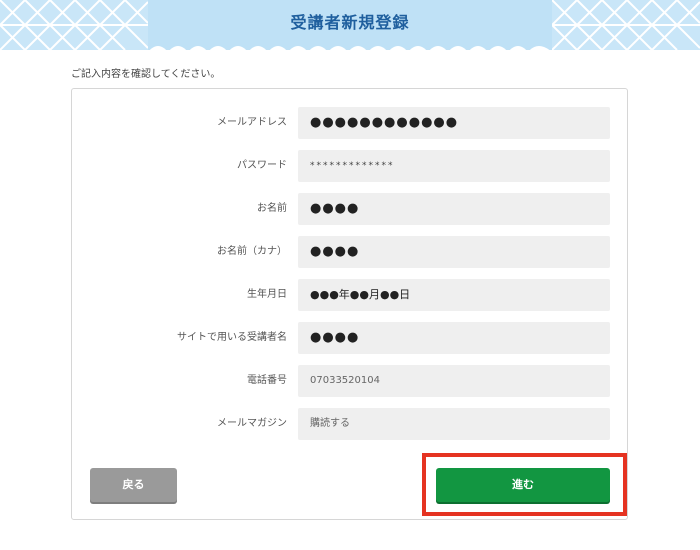  What do you see at coordinates (454, 252) in the screenshot?
I see `name-kana-value: ●●●●` at bounding box center [454, 252].